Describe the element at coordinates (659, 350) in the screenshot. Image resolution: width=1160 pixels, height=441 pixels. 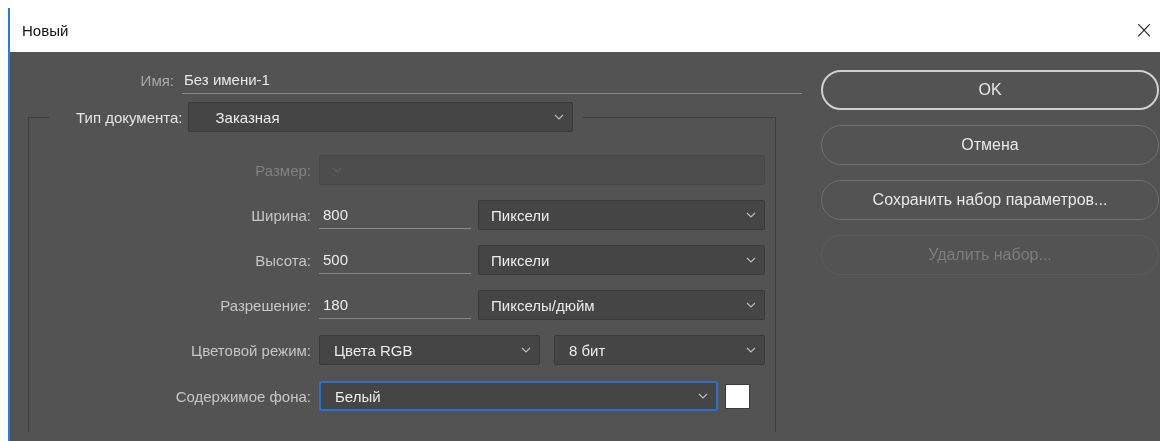
I see `bit-depth-dropdown: 8 бит` at that location.